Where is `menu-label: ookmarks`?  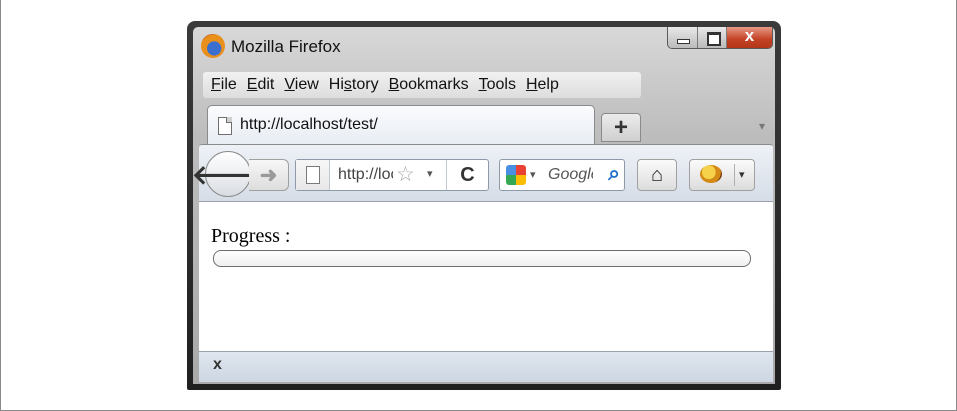
menu-label: ookmarks is located at coordinates (434, 84).